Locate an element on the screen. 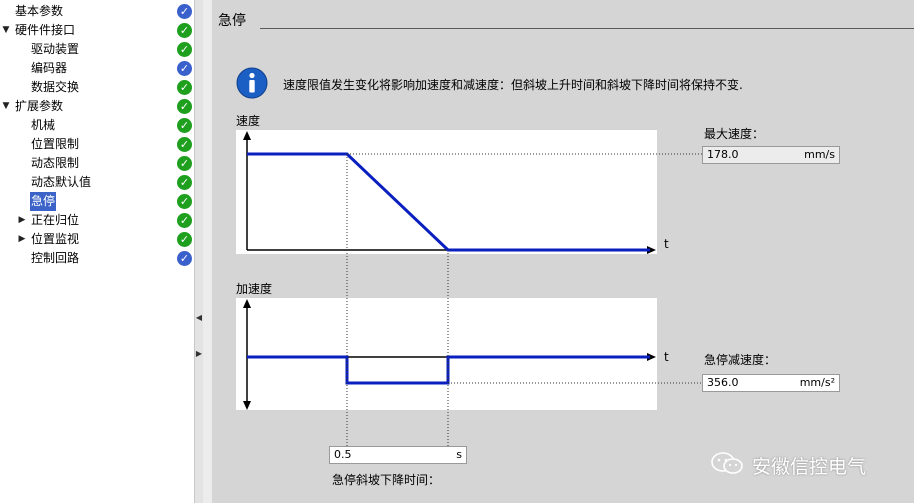 The width and height of the screenshot is (914, 503). max-speed-value: 178.0 is located at coordinates (723, 154).